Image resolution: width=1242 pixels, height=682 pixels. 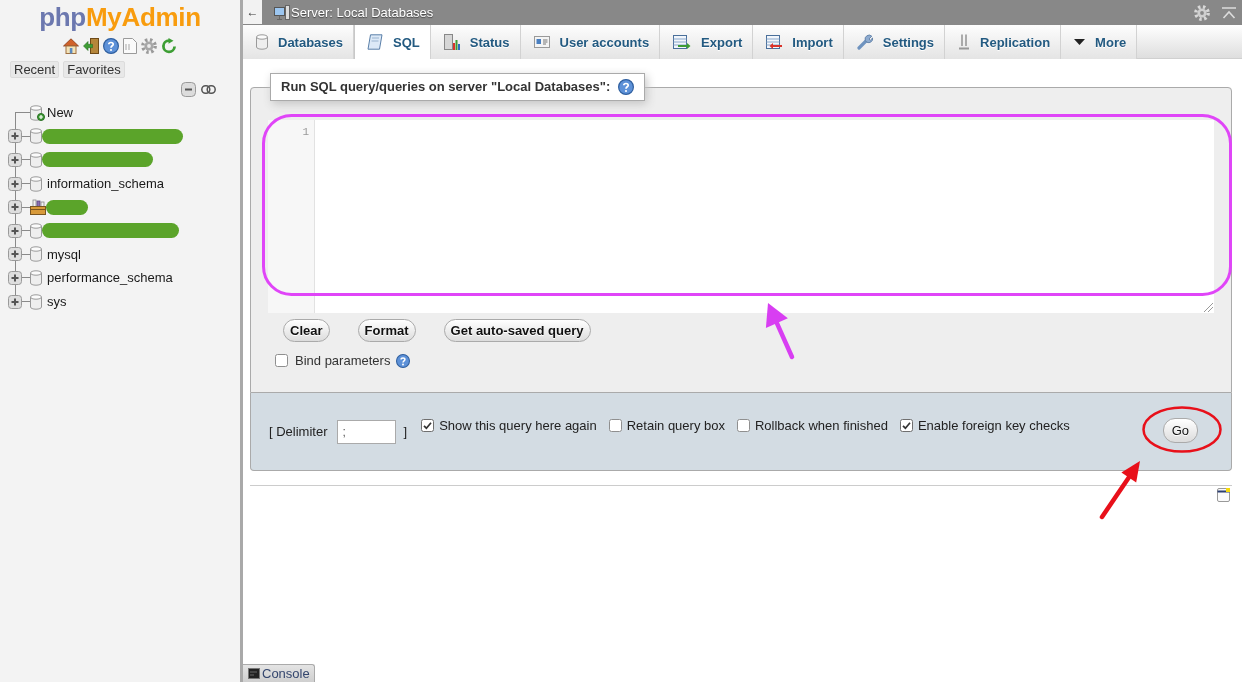 I want to click on line-number: 1, so click(x=305, y=132).